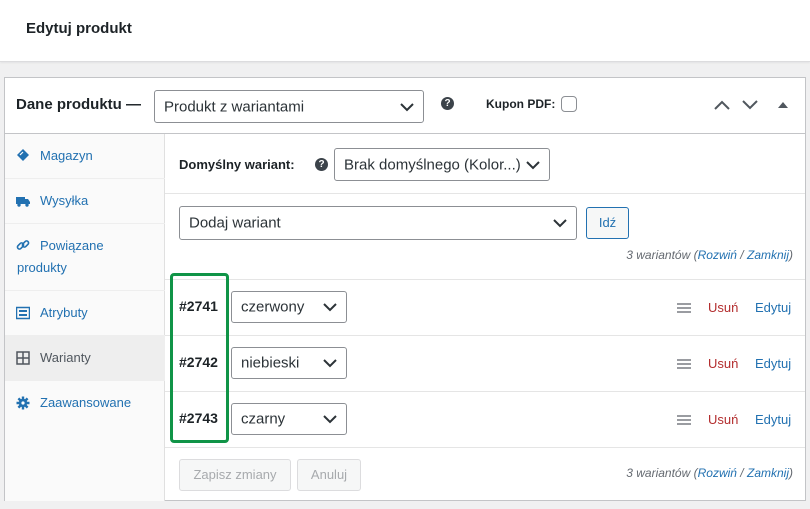 The width and height of the screenshot is (810, 509). I want to click on gear-icon, so click(23, 403).